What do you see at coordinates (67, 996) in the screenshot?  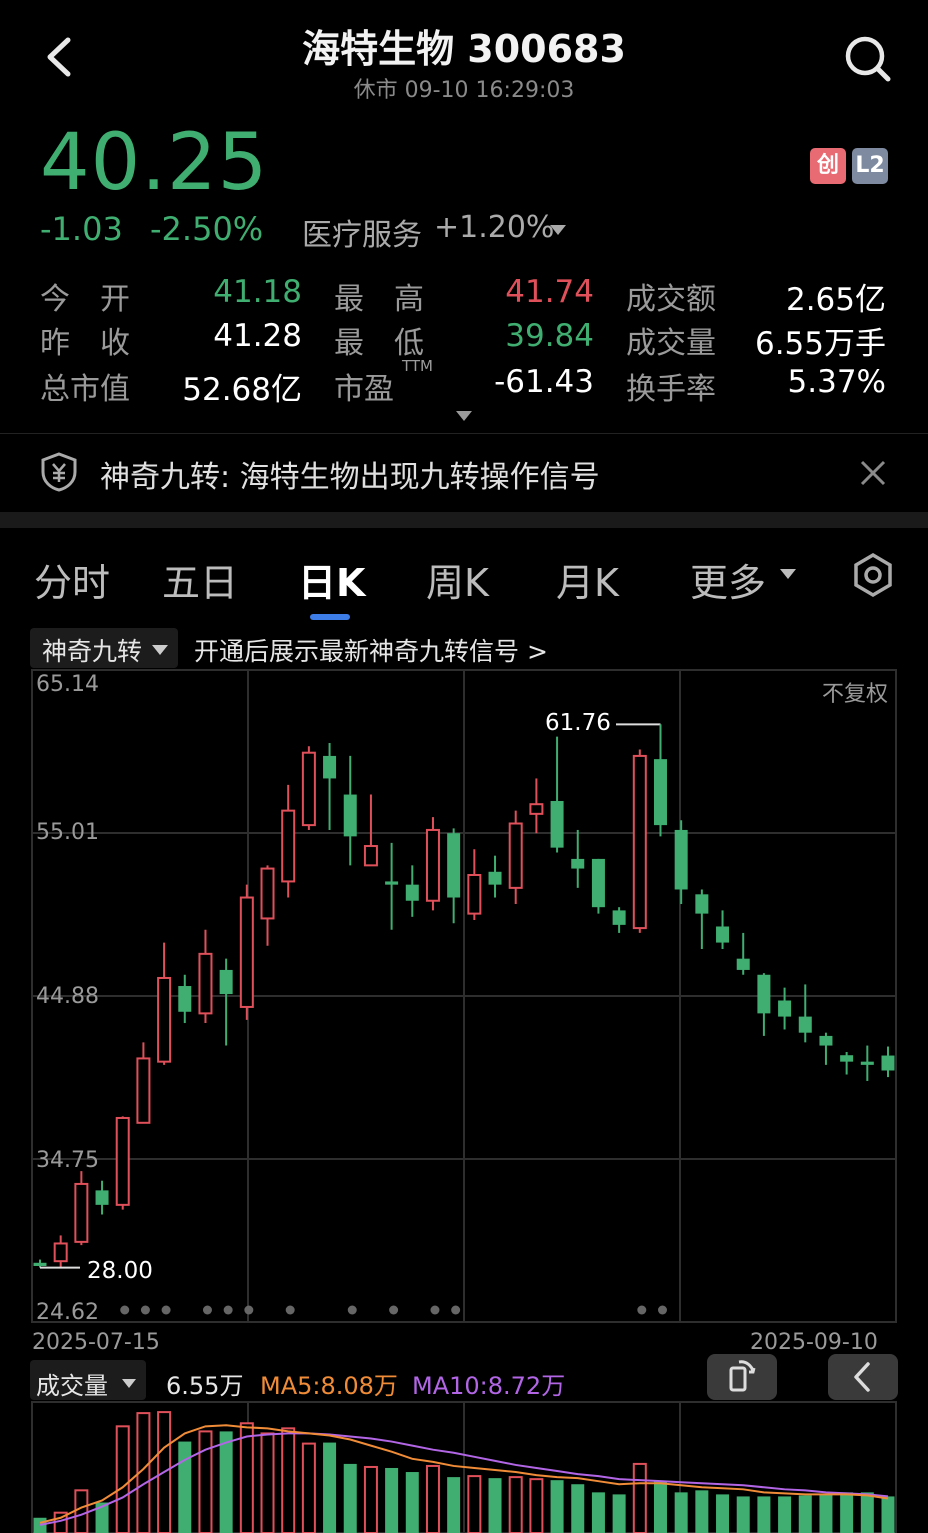 I see `y-tick-label: 44.88` at bounding box center [67, 996].